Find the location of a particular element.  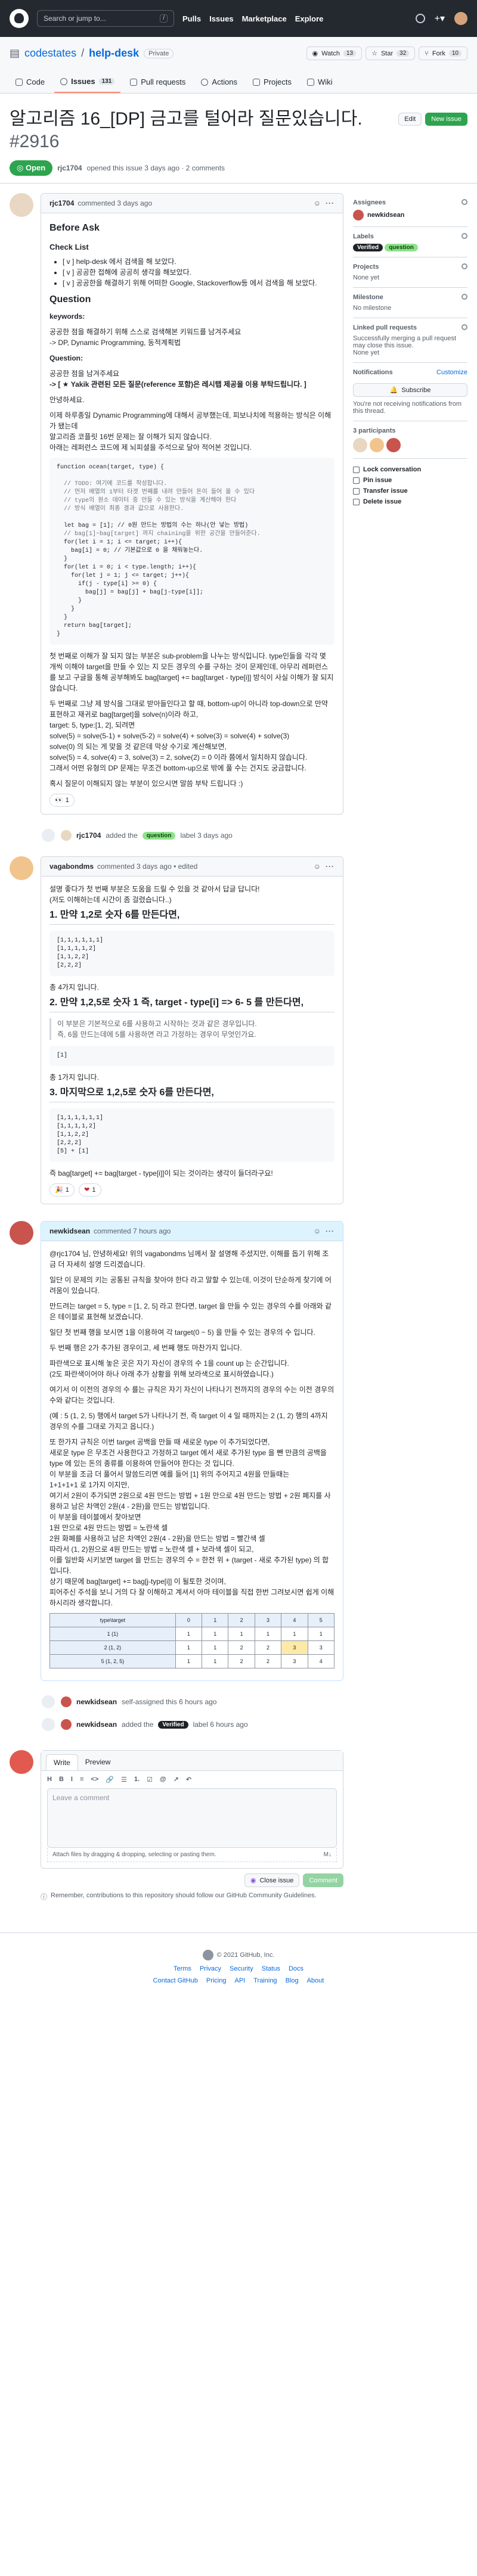

linked-pr-heading: Linked pull requests is located at coordinates (385, 327).